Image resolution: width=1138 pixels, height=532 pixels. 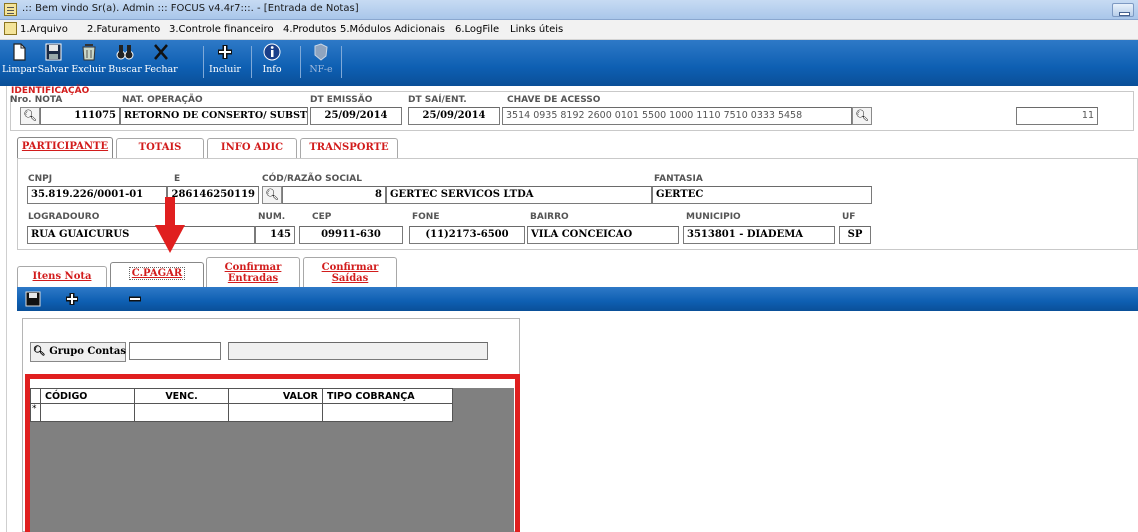 I want to click on tab-totais: TOTAIS, so click(x=160, y=148).